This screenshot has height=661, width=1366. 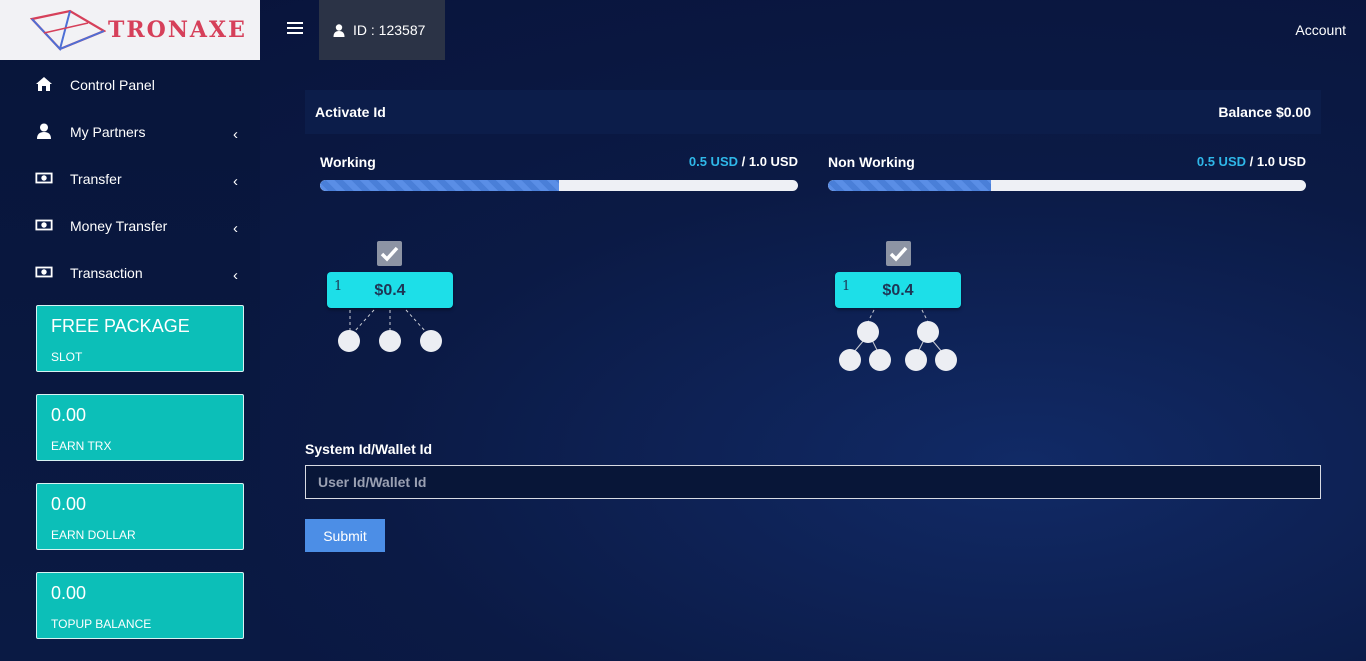 What do you see at coordinates (44, 84) in the screenshot?
I see `home-icon` at bounding box center [44, 84].